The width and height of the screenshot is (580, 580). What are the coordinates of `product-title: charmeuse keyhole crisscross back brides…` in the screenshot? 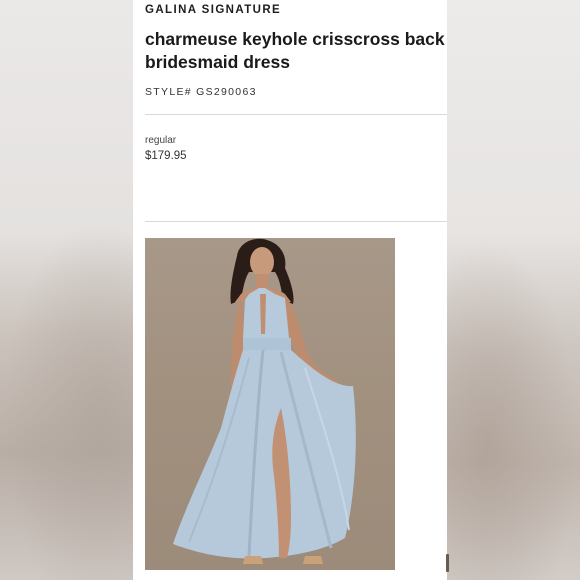 It's located at (295, 50).